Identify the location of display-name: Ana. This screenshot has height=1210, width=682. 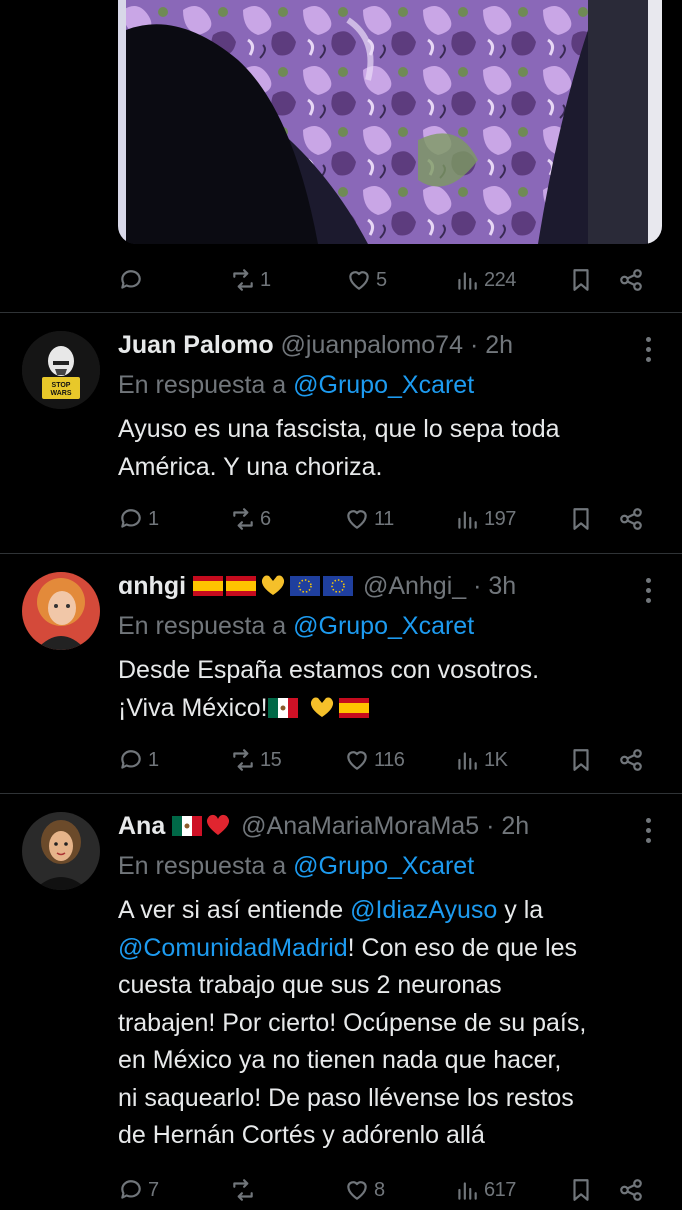
(141, 826).